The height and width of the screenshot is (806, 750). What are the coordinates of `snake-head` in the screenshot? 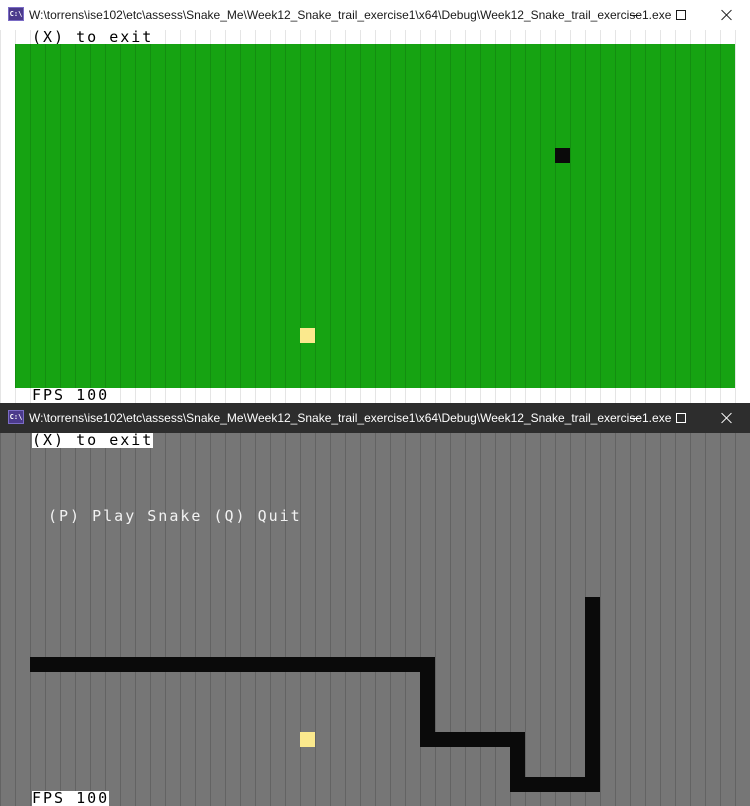 It's located at (562, 155).